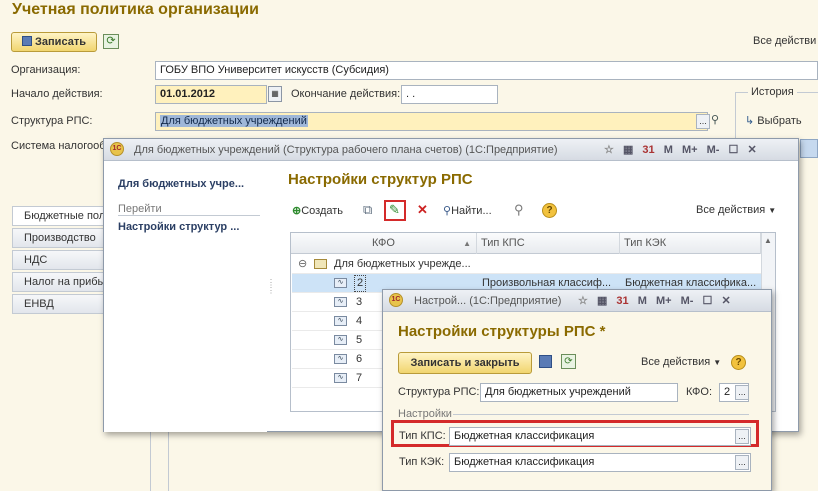  Describe the element at coordinates (449, 94) in the screenshot. I see `end-date-field: . .` at that location.